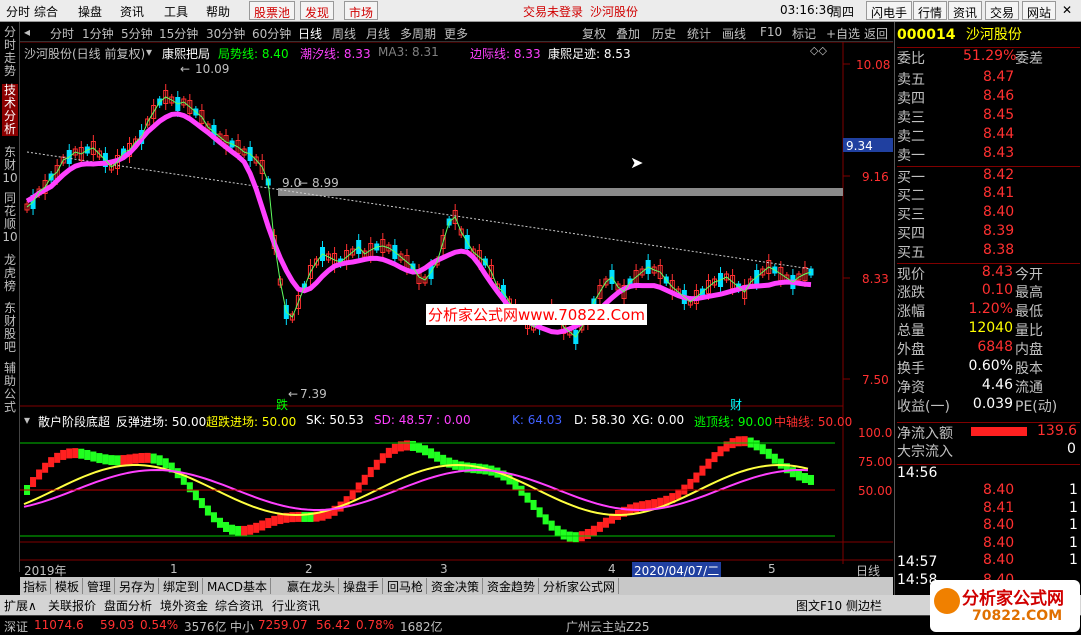 This screenshot has height=635, width=1081. I want to click on news-button: 资讯, so click(965, 10).